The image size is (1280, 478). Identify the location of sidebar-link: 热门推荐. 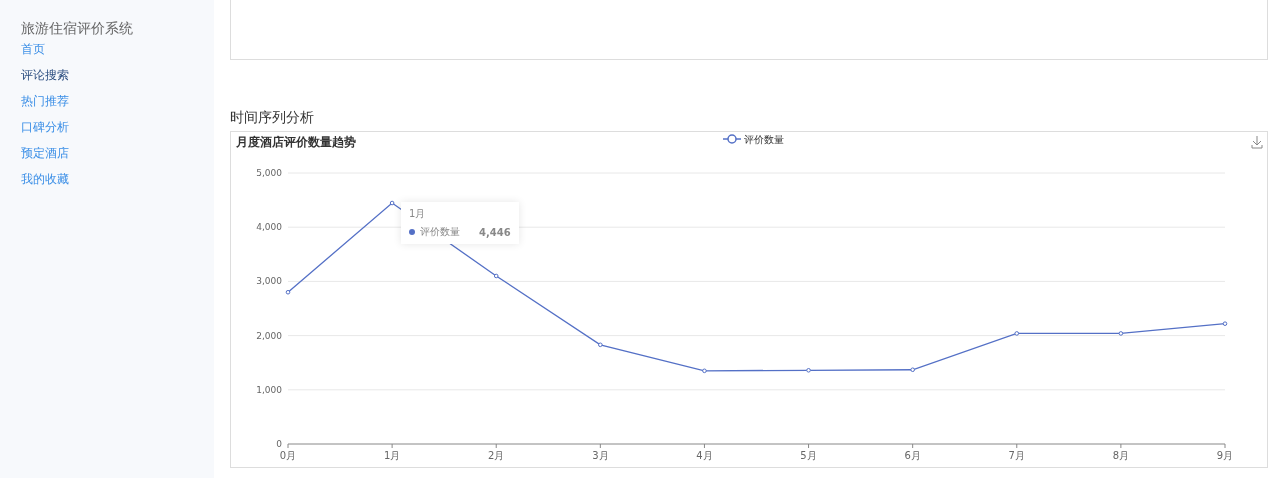
(45, 101).